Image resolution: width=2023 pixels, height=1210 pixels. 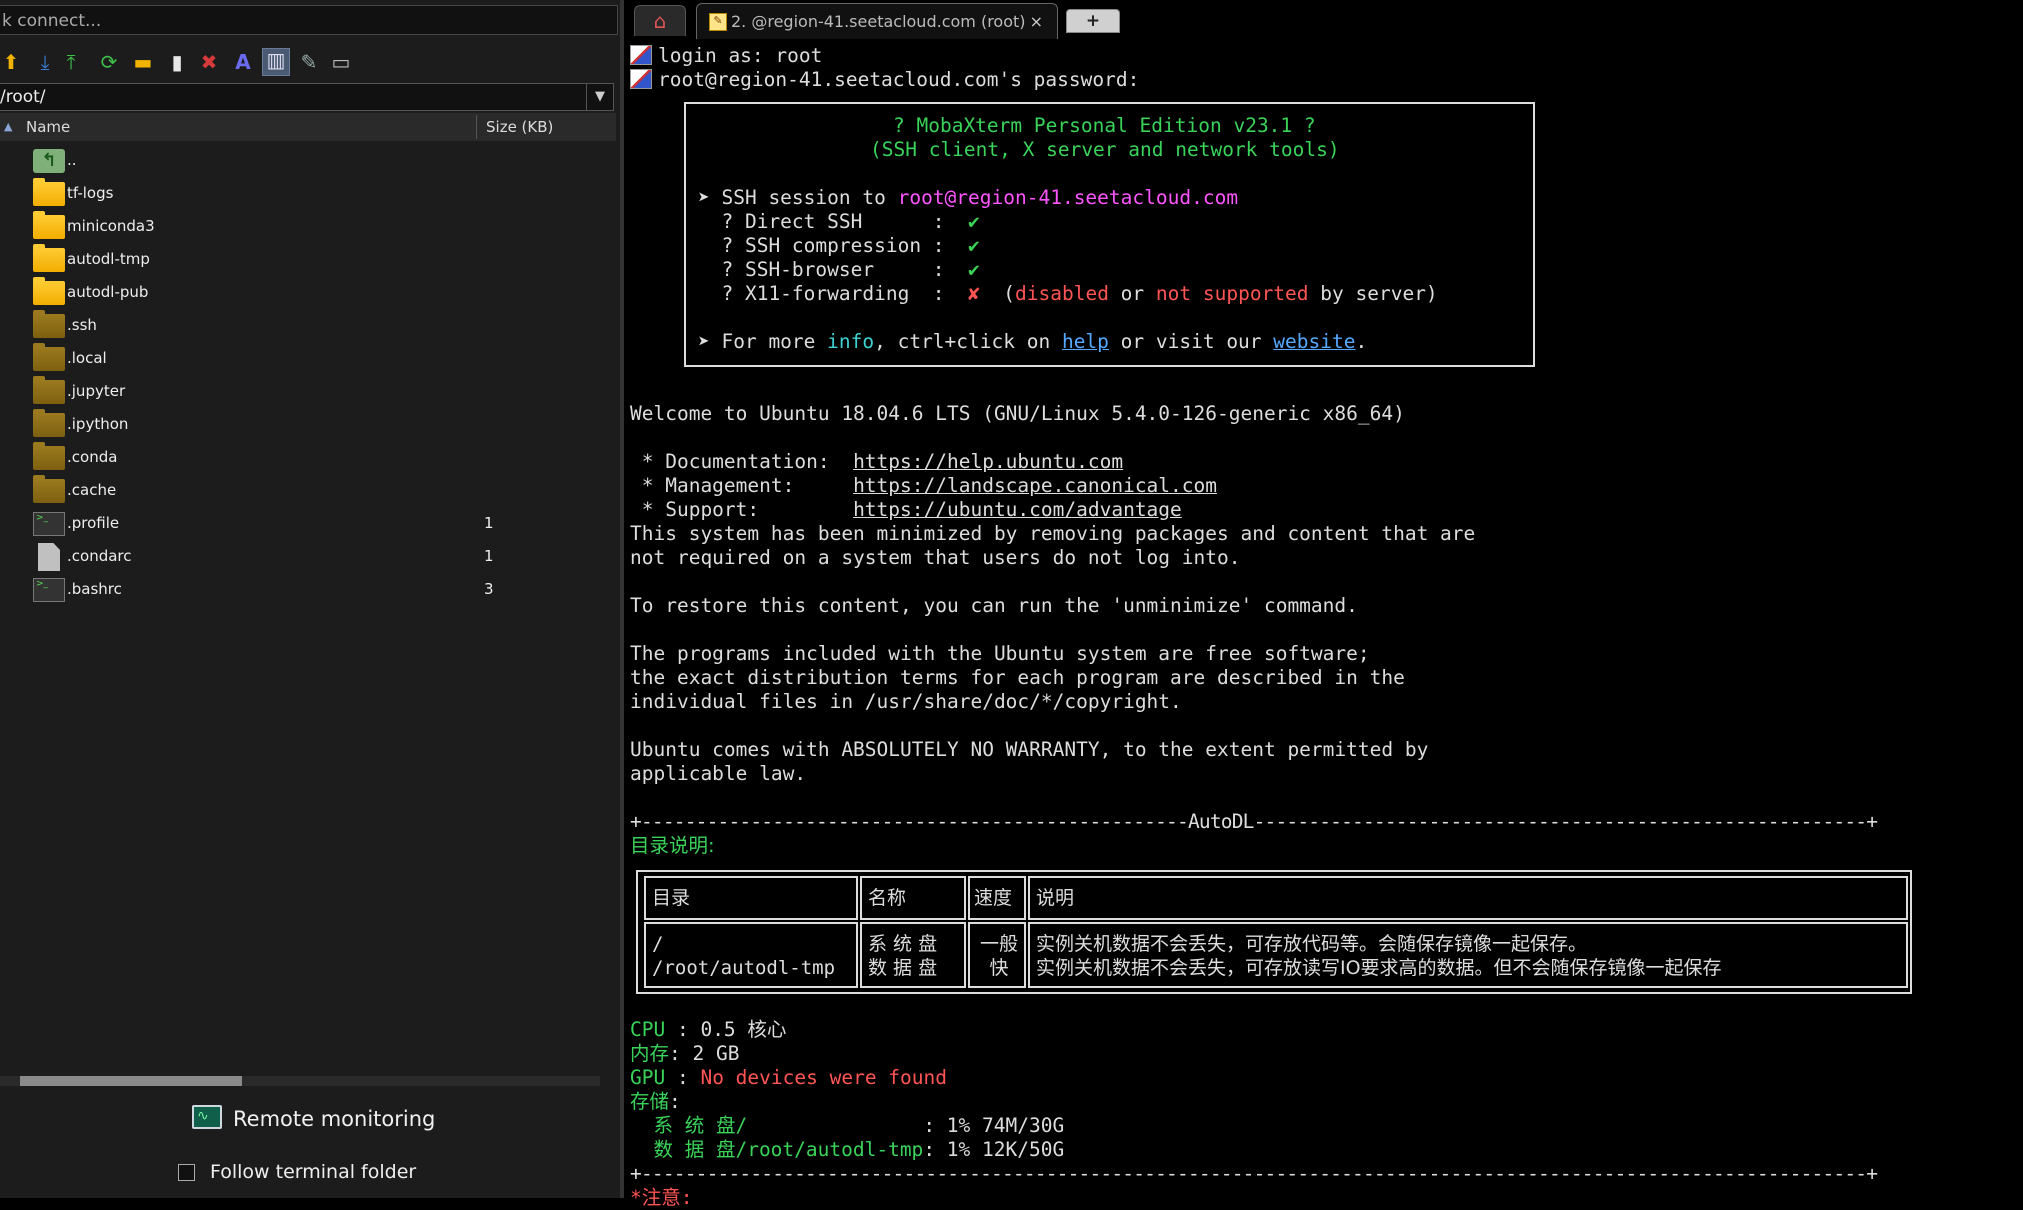 I want to click on file-name: .conda, so click(x=92, y=457).